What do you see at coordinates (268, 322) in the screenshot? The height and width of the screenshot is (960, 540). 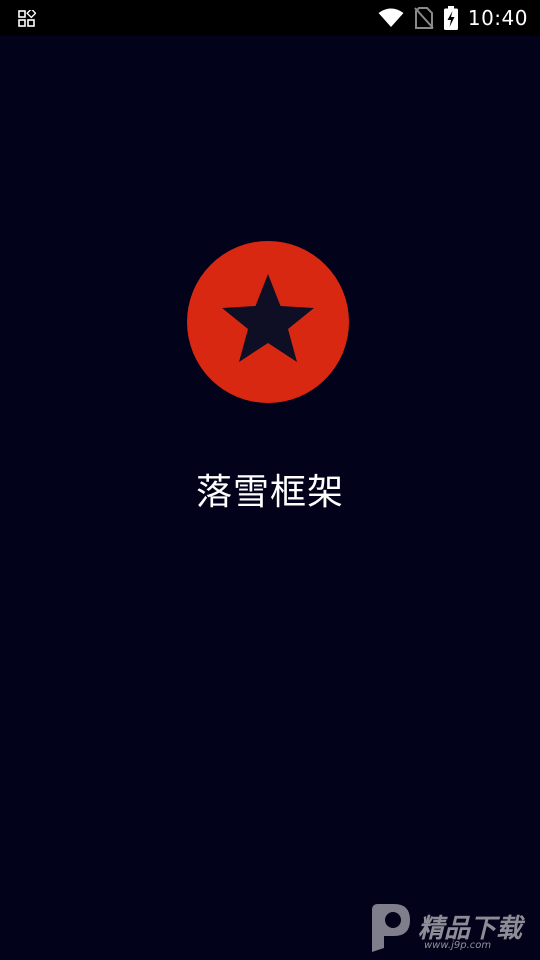 I see `red-star-circle-icon` at bounding box center [268, 322].